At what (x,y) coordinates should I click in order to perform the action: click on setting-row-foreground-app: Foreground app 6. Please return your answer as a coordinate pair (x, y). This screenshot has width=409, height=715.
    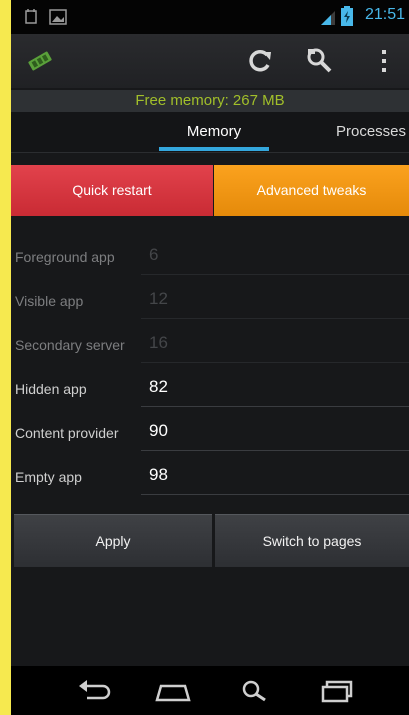
    Looking at the image, I should click on (210, 257).